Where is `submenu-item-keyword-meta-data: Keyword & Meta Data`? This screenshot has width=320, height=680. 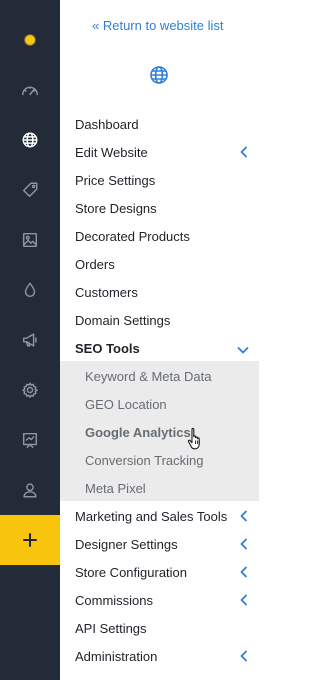
submenu-item-keyword-meta-data: Keyword & Meta Data is located at coordinates (159, 376).